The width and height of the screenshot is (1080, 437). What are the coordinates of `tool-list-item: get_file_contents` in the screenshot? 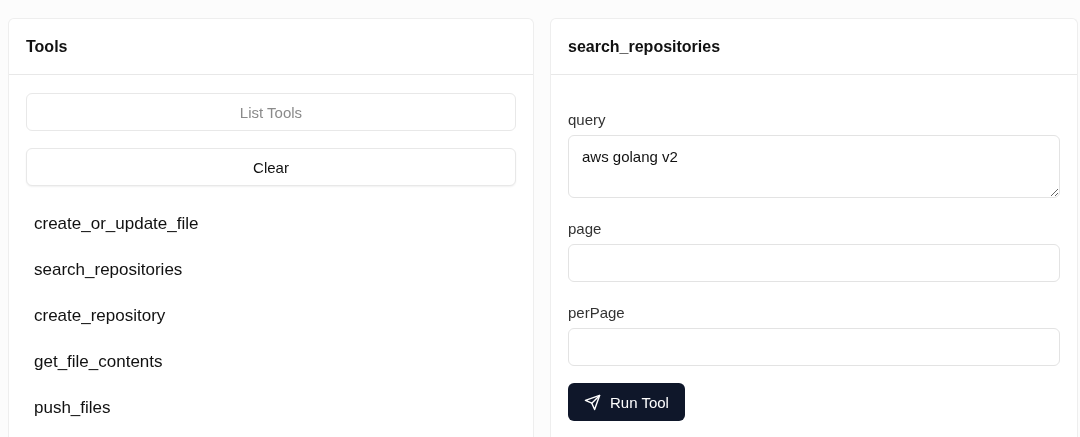 It's located at (271, 362).